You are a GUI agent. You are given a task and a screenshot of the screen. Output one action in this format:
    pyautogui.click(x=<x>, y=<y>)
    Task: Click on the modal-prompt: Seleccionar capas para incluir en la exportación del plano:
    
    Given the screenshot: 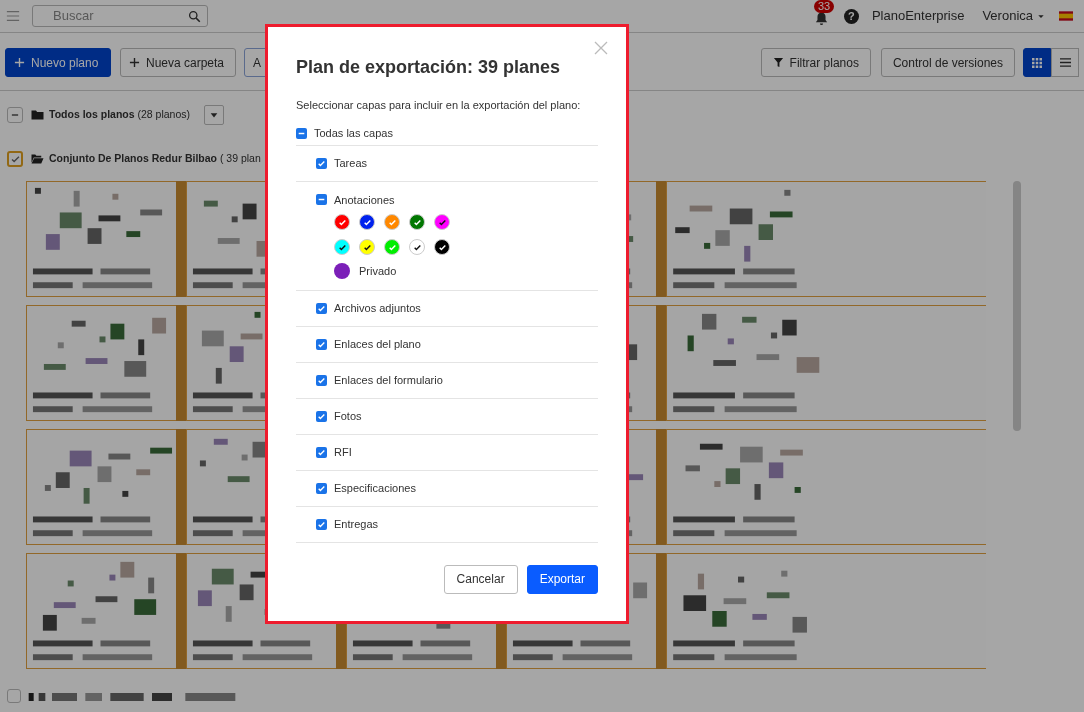 What is the action you would take?
    pyautogui.click(x=439, y=105)
    